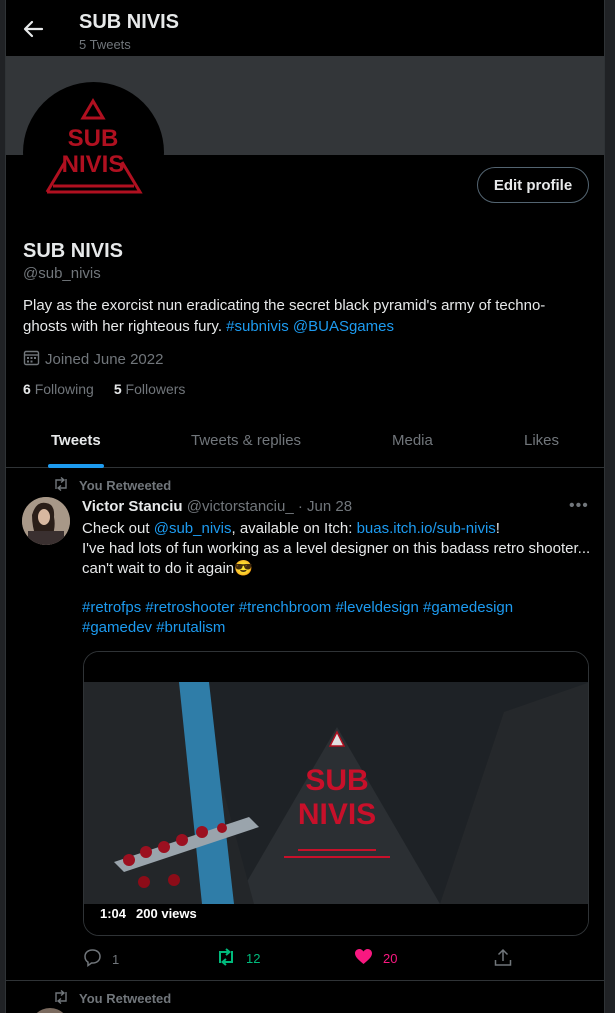  Describe the element at coordinates (132, 506) in the screenshot. I see `tweet-author-name: Victor Stanciu` at that location.